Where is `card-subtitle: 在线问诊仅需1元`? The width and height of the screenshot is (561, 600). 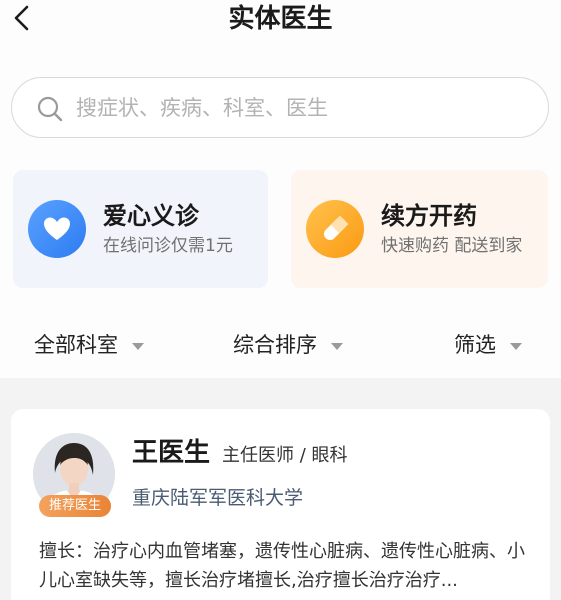 card-subtitle: 在线问诊仅需1元 is located at coordinates (168, 246).